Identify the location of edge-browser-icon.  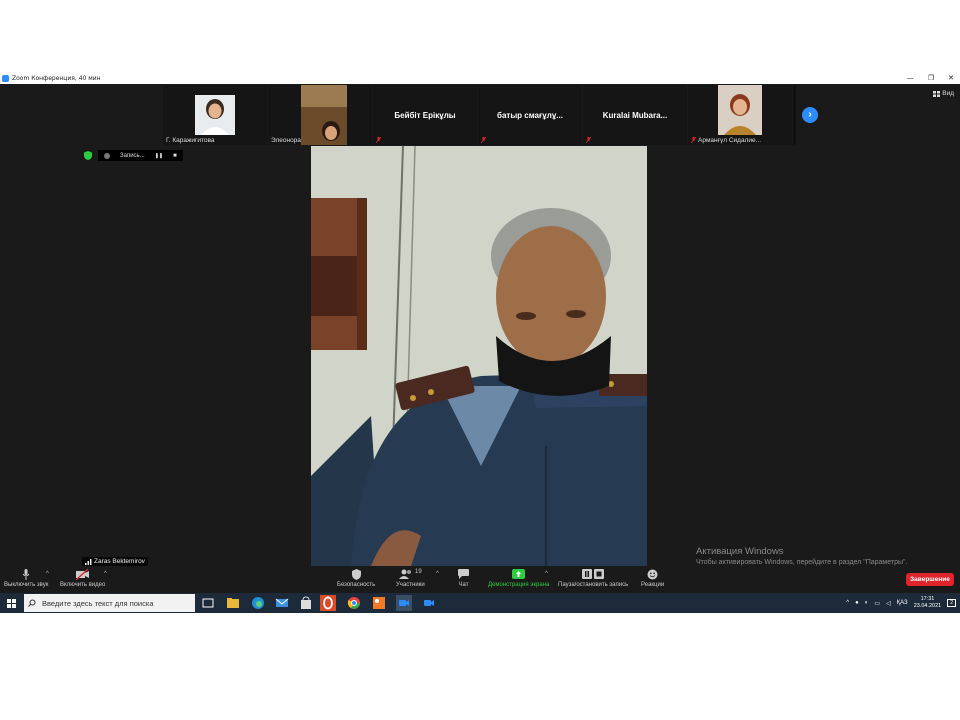
(258, 603).